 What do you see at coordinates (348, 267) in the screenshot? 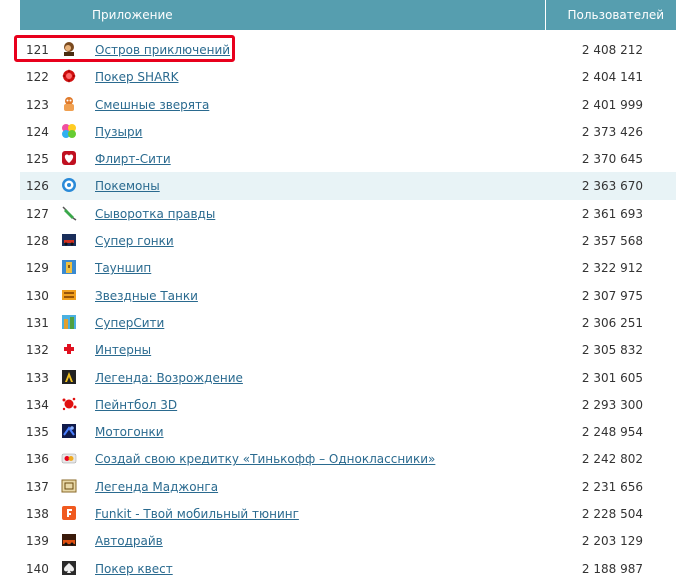
I see `table-row: 129 Тауншип 2 322 912` at bounding box center [348, 267].